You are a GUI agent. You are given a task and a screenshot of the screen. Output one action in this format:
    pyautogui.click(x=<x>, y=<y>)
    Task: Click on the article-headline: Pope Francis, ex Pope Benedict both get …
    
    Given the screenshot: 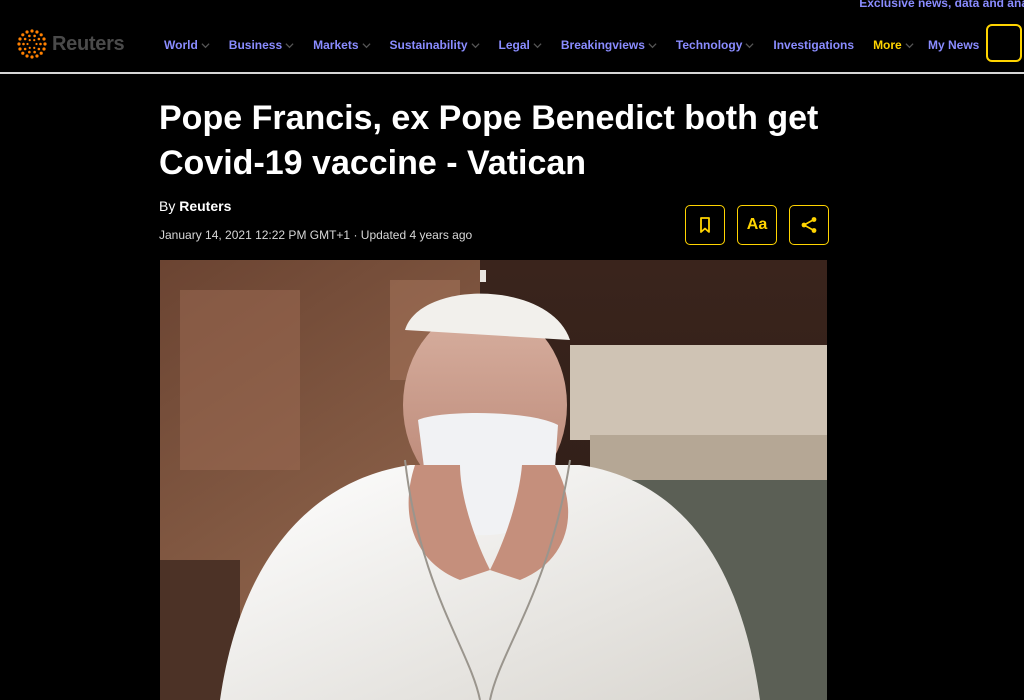 What is the action you would take?
    pyautogui.click(x=489, y=140)
    